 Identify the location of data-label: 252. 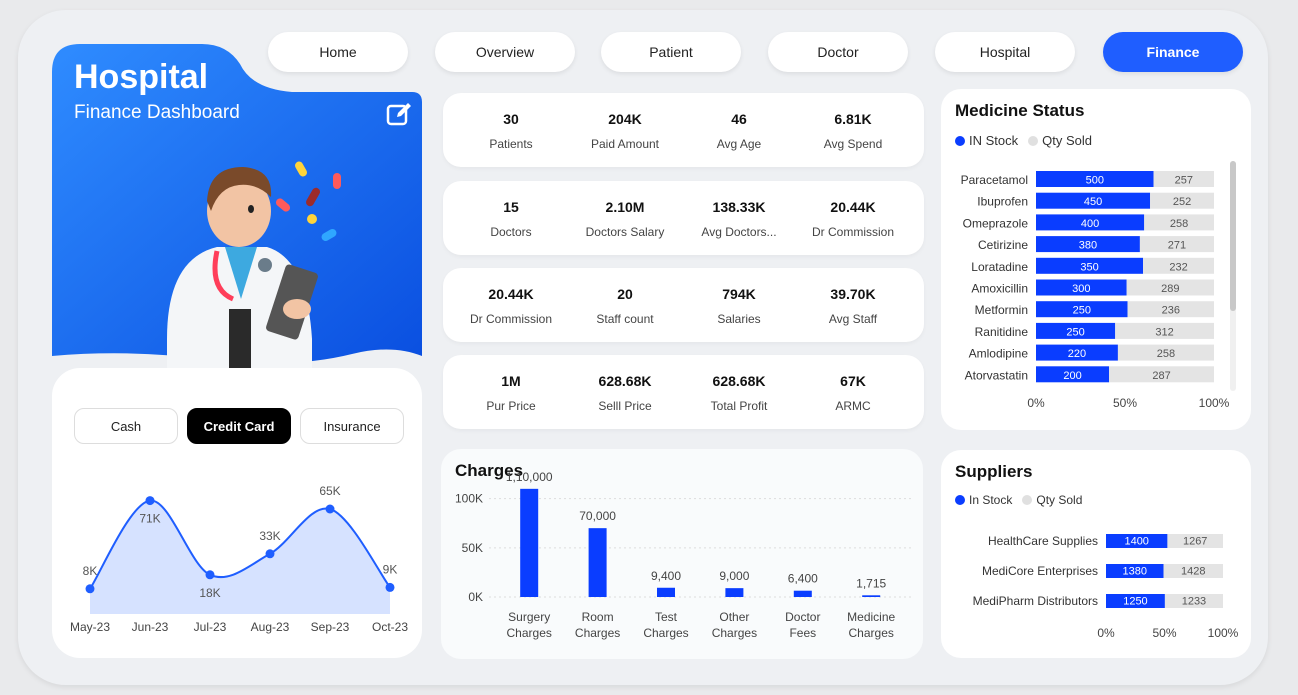
(1182, 202).